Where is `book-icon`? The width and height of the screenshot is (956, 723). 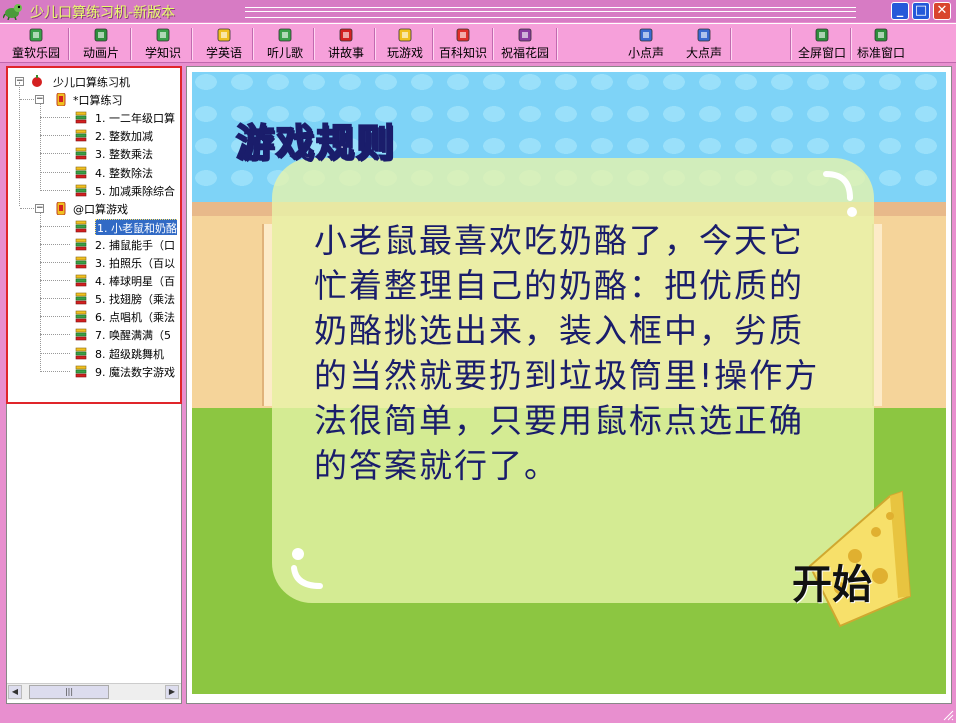 book-icon is located at coordinates (163, 35).